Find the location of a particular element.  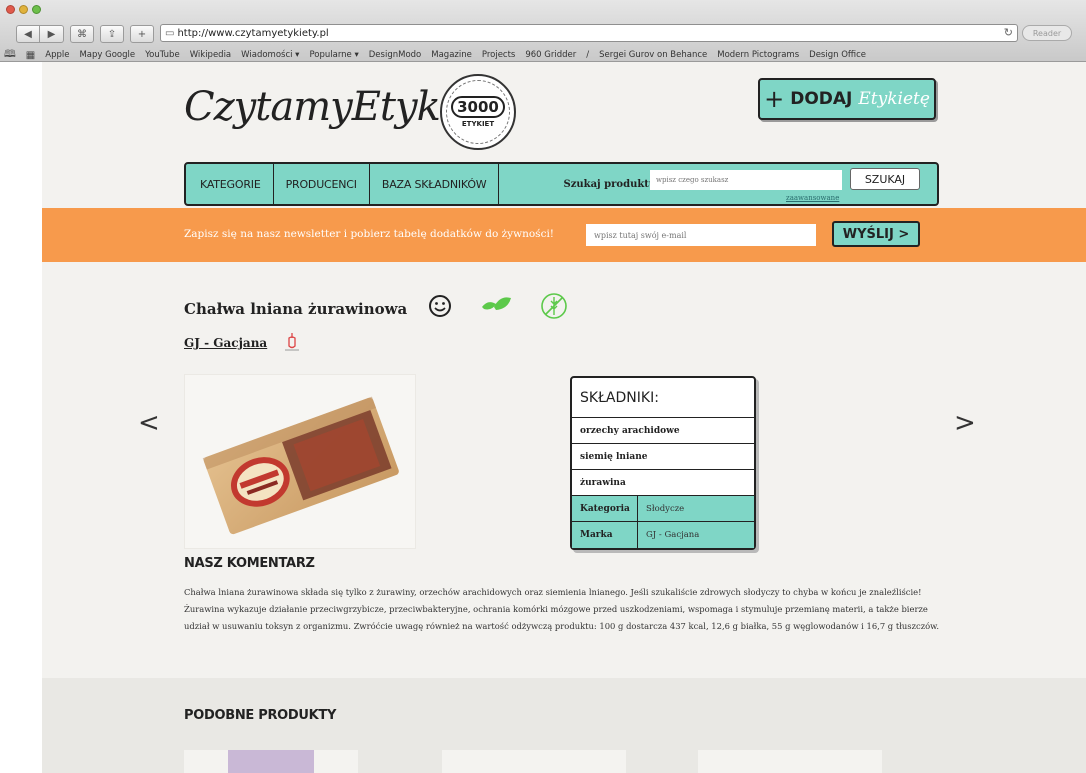

bookmark-item: Projects is located at coordinates (499, 55).